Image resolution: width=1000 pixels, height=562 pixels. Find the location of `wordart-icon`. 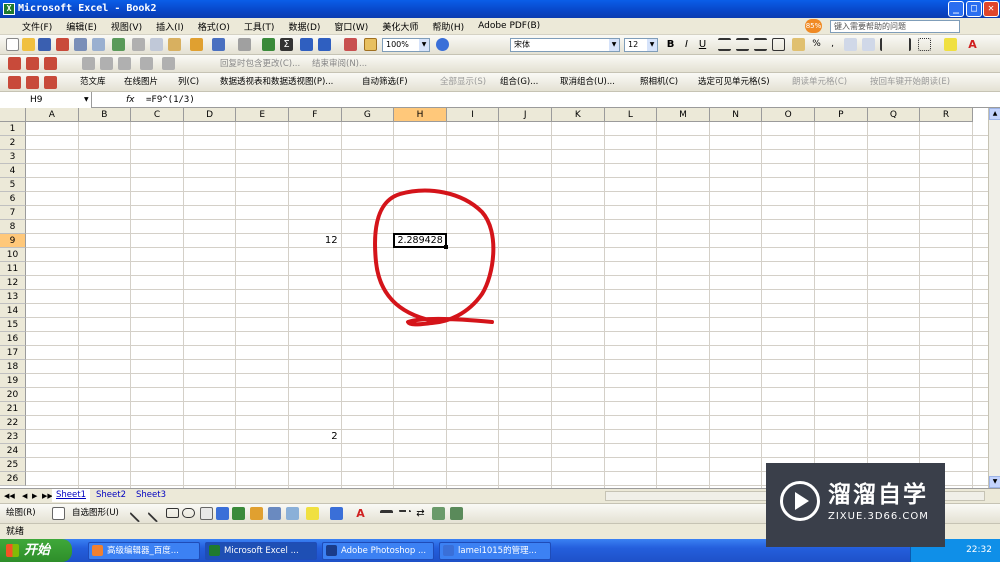

wordart-icon is located at coordinates (222, 513).